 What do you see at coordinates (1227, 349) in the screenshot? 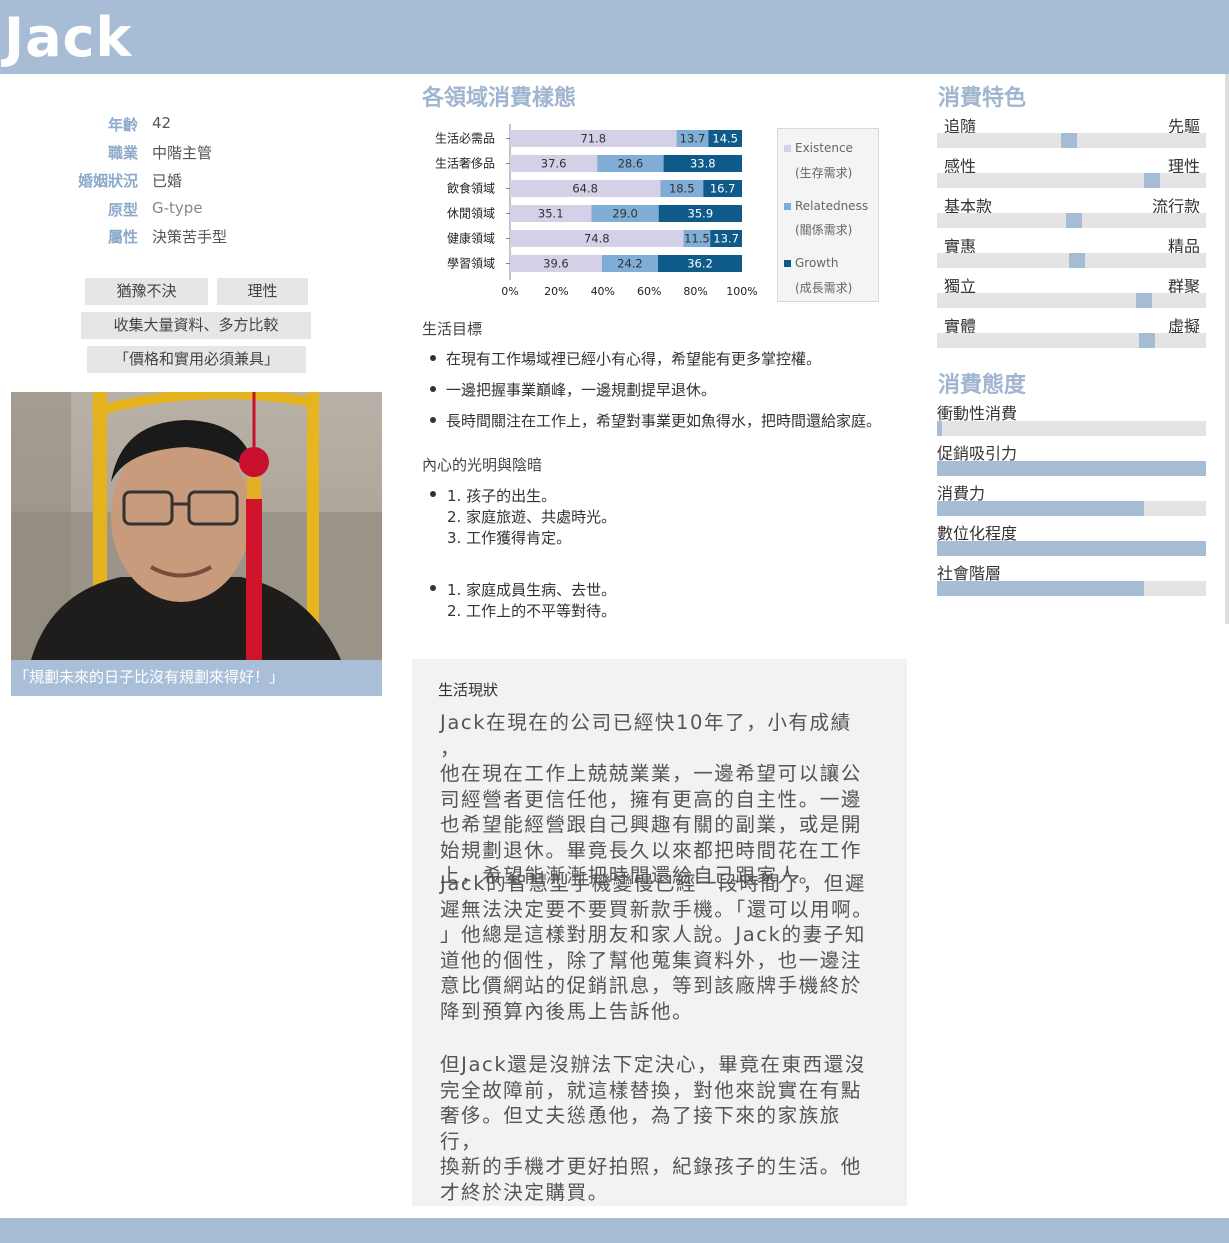
I see `right-edge-divider` at bounding box center [1227, 349].